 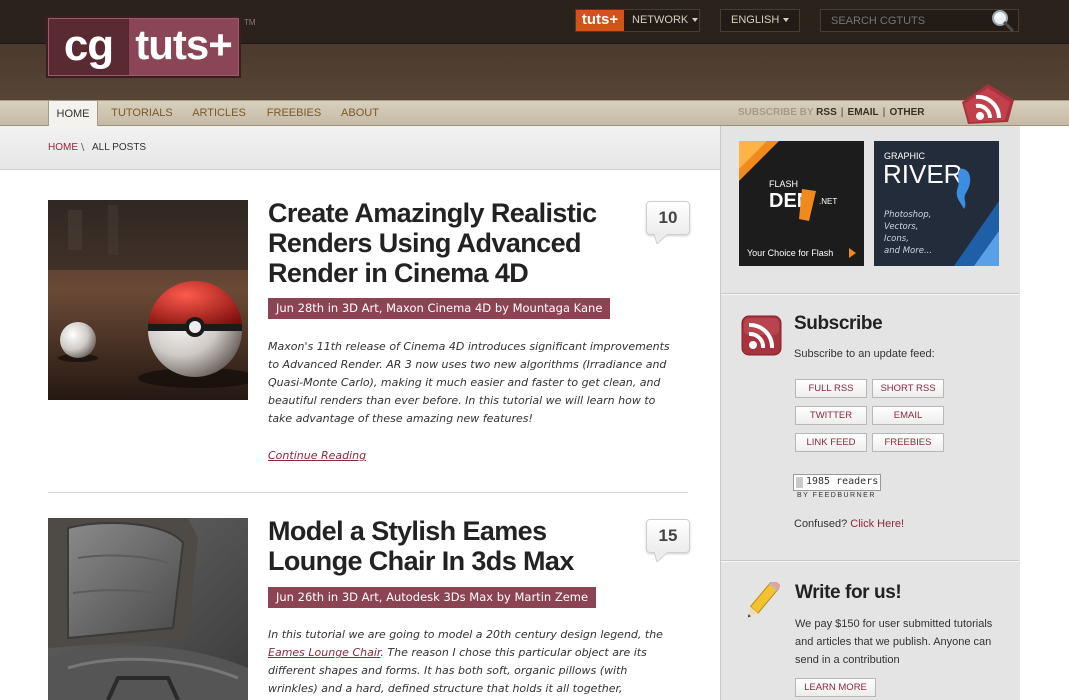 What do you see at coordinates (835, 687) in the screenshot?
I see `learn-more-button: LEARN MORE` at bounding box center [835, 687].